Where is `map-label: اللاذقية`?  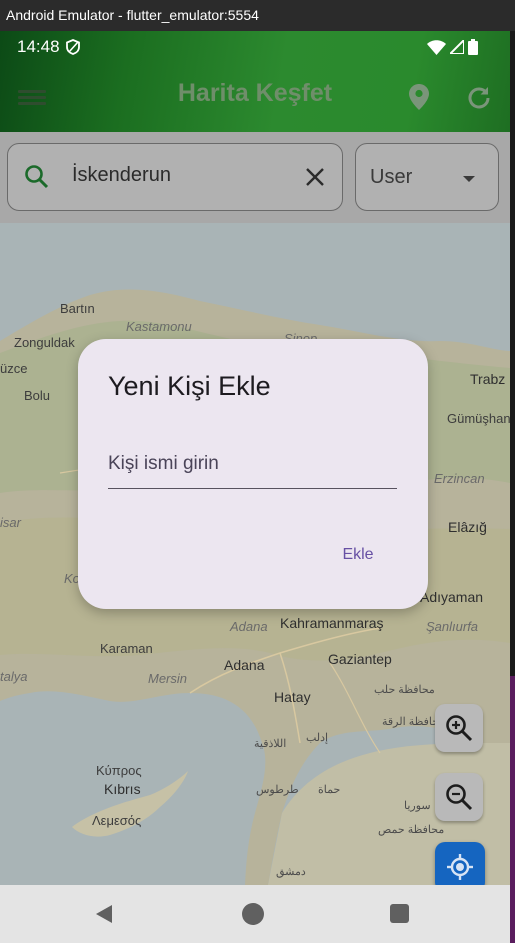 map-label: اللاذقية is located at coordinates (270, 744).